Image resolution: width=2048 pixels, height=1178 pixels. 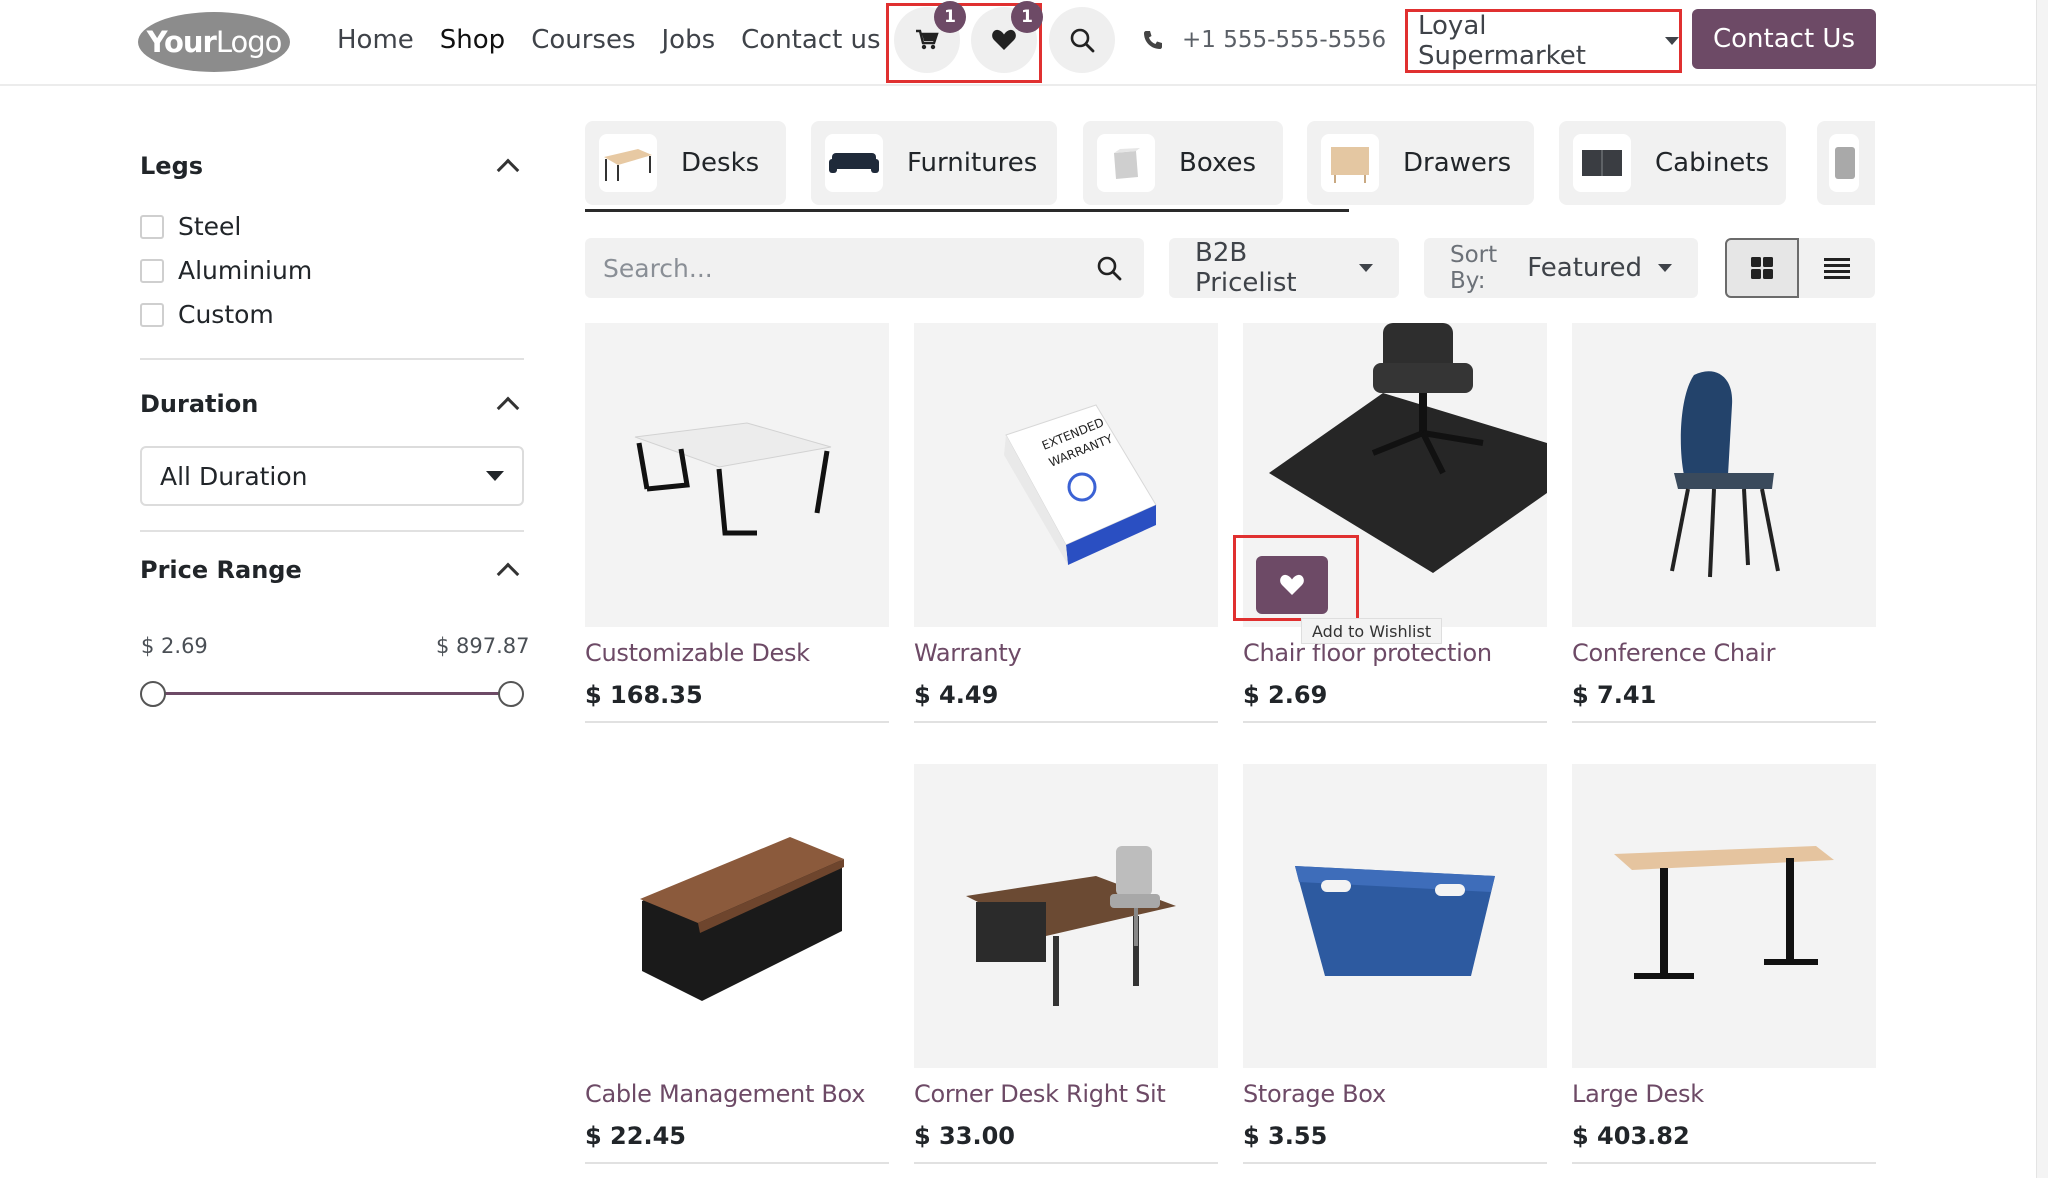 What do you see at coordinates (332, 476) in the screenshot?
I see `duration-select: All Duration` at bounding box center [332, 476].